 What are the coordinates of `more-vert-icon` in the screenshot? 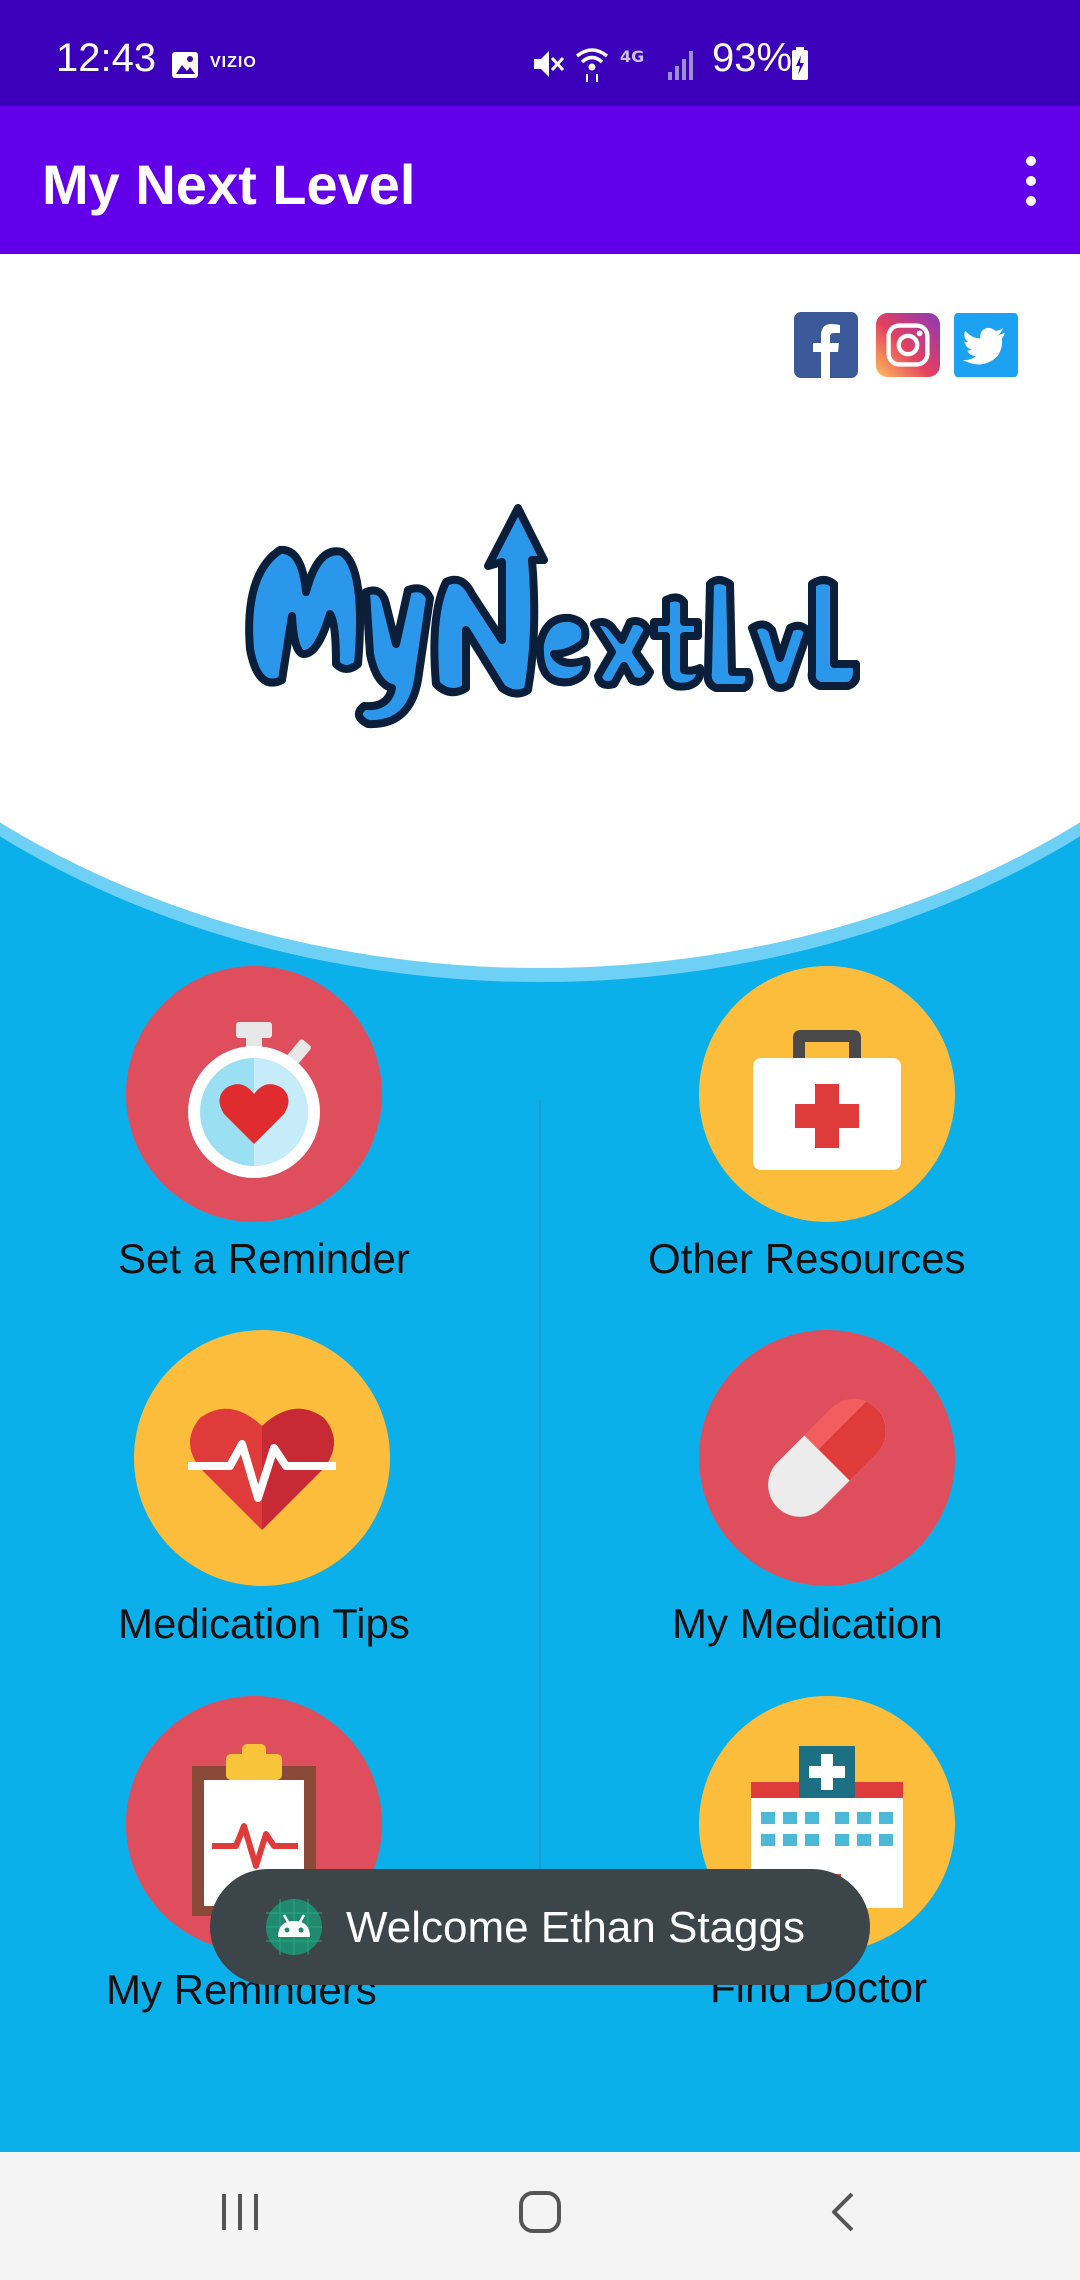 It's located at (1031, 181).